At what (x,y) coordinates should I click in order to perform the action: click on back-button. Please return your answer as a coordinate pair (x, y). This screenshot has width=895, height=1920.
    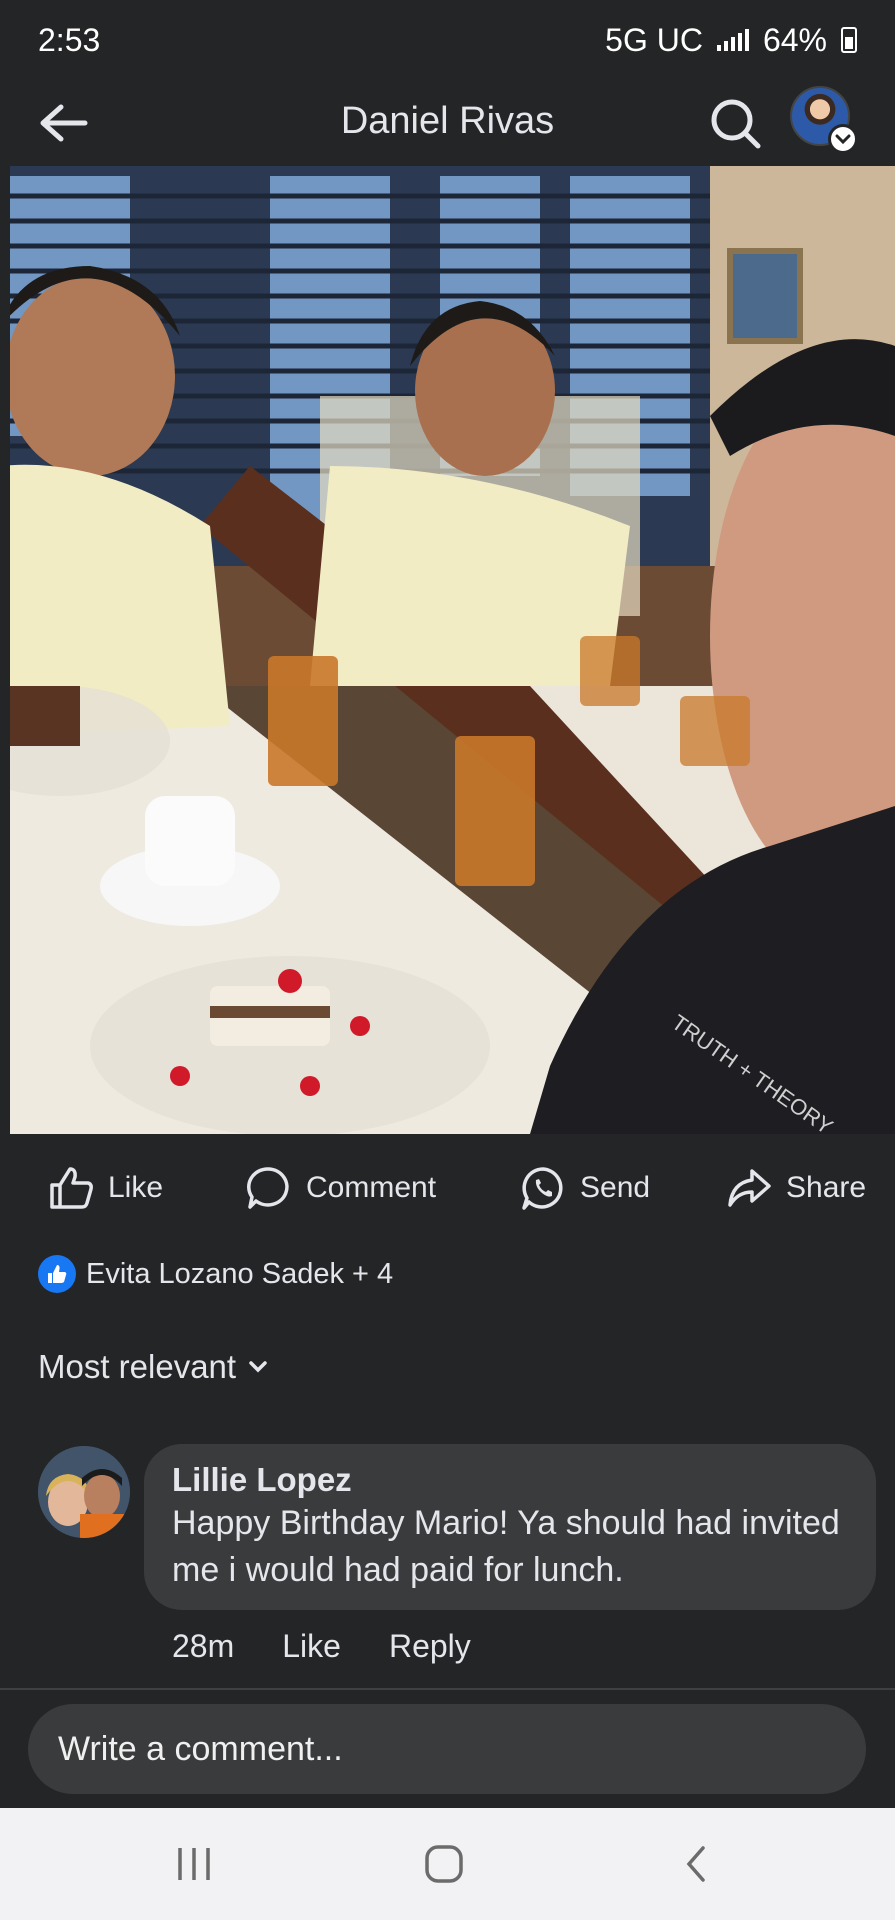
    Looking at the image, I should click on (64, 123).